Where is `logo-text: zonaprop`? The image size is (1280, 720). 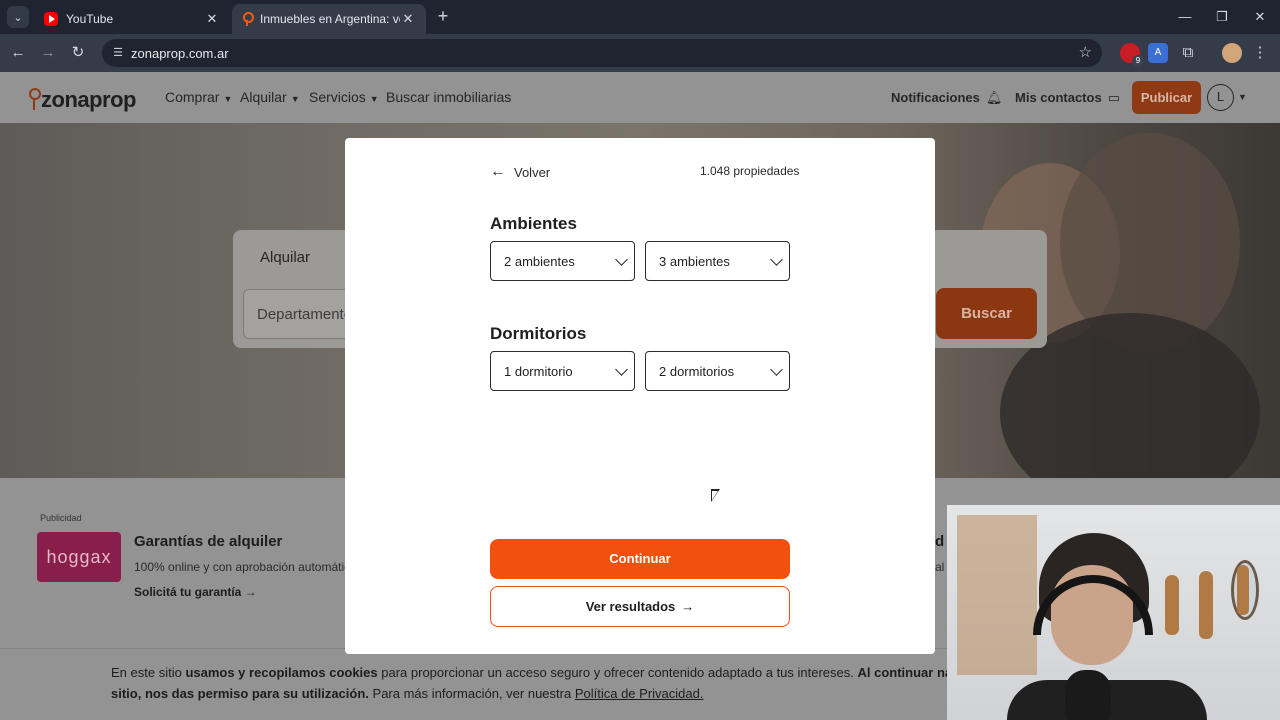 logo-text: zonaprop is located at coordinates (89, 99).